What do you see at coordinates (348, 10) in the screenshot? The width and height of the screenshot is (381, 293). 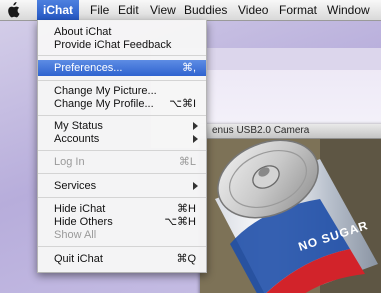 I see `menu-window: Window` at bounding box center [348, 10].